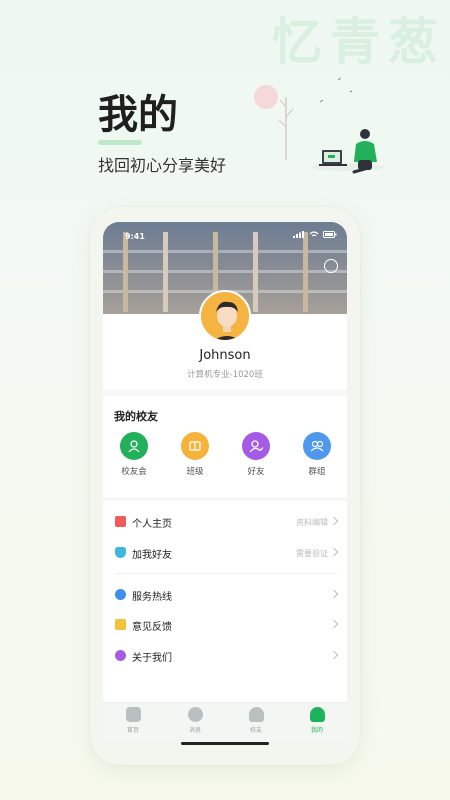 The height and width of the screenshot is (800, 450). Describe the element at coordinates (225, 553) in the screenshot. I see `menu-item-add-friend: 加我好友 需要验证` at that location.